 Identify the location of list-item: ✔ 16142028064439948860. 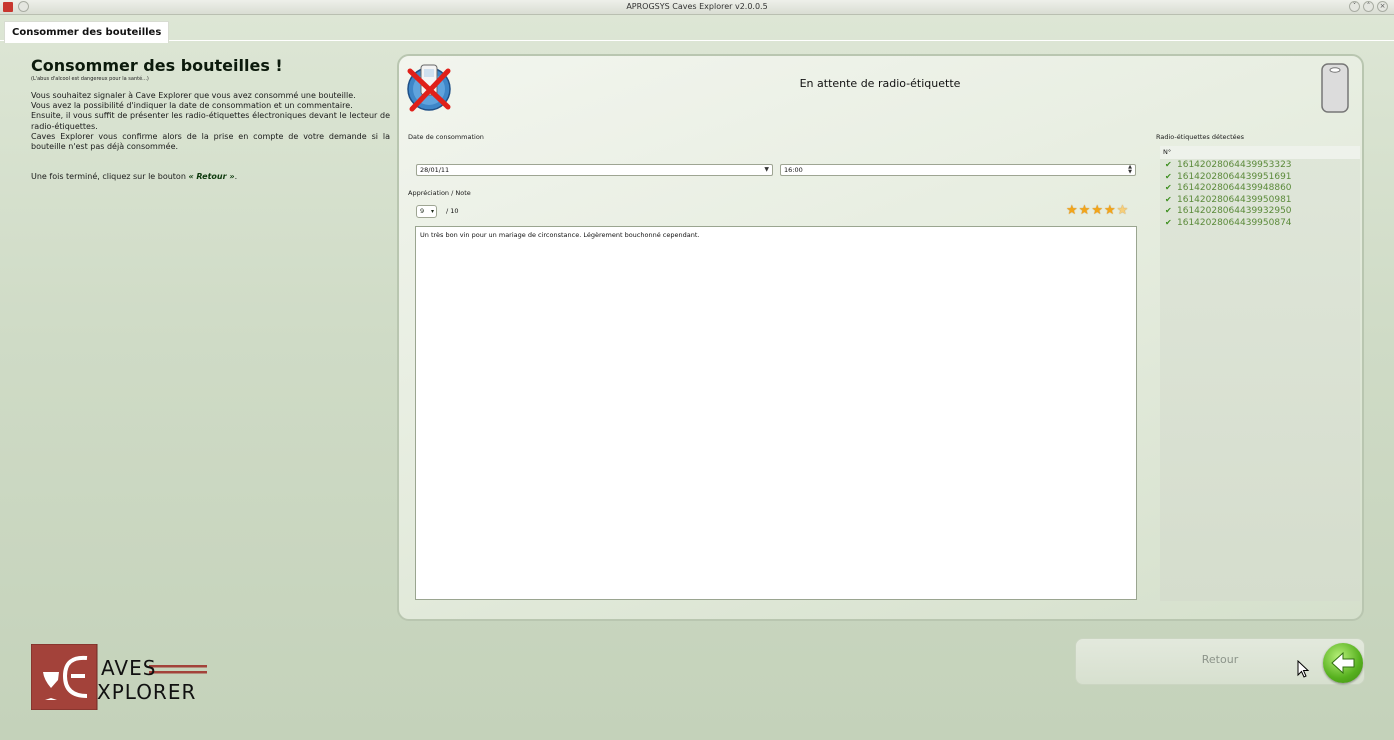
(1260, 188).